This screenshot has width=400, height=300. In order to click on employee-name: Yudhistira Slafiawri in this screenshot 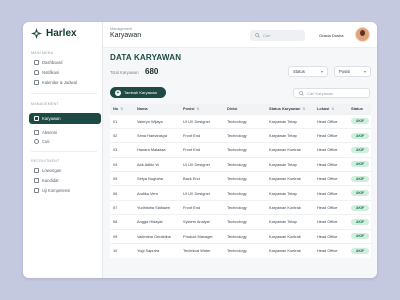, I will do `click(153, 208)`.